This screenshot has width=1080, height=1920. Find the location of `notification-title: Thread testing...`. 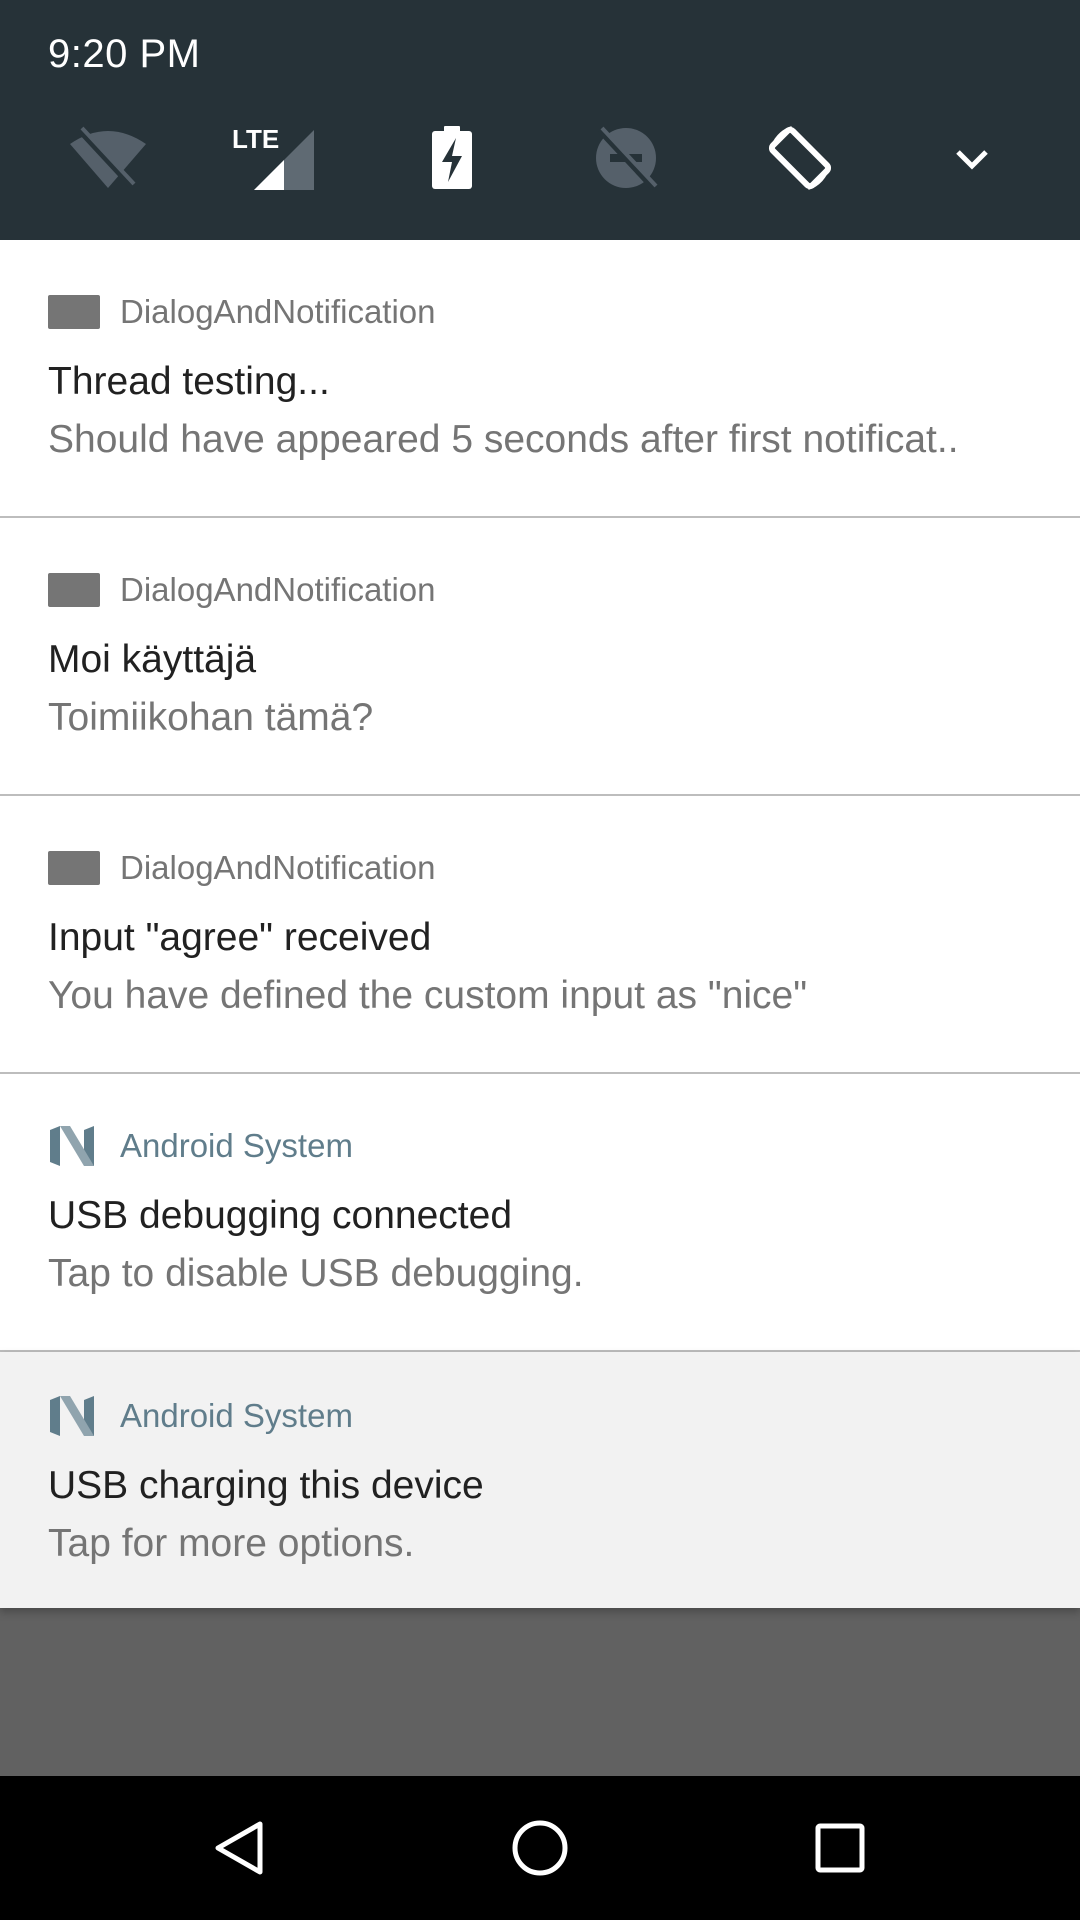

notification-title: Thread testing... is located at coordinates (189, 381).